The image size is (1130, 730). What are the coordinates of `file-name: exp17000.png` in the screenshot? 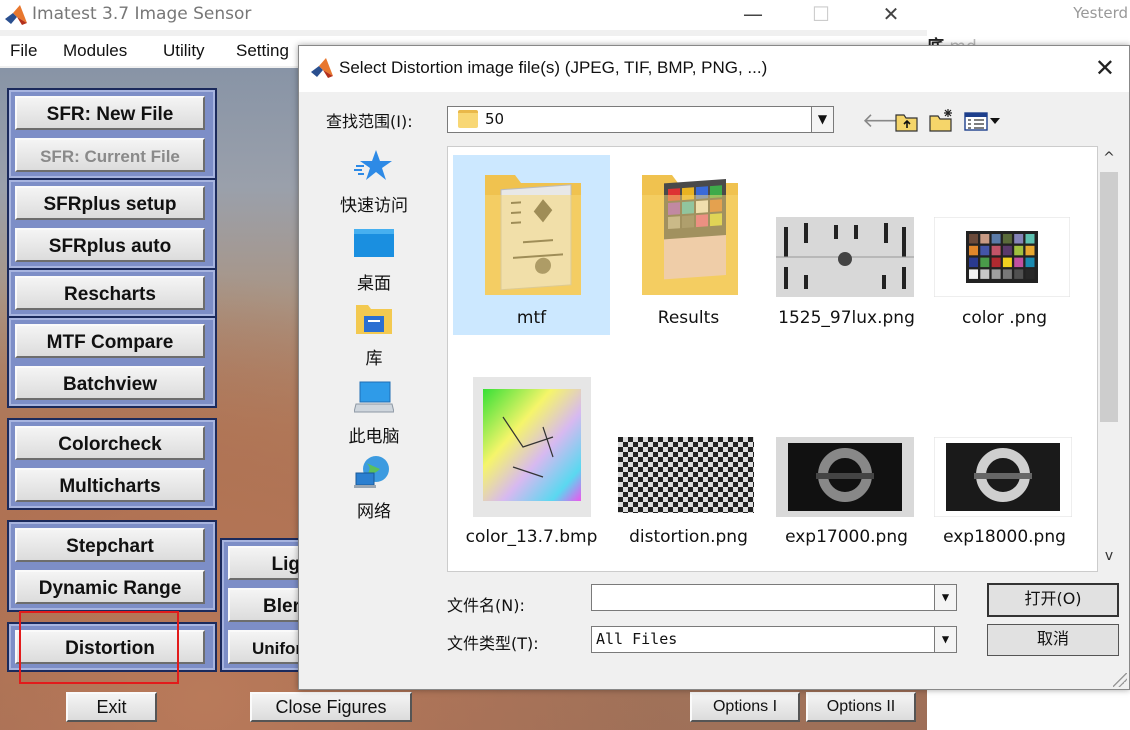 It's located at (846, 537).